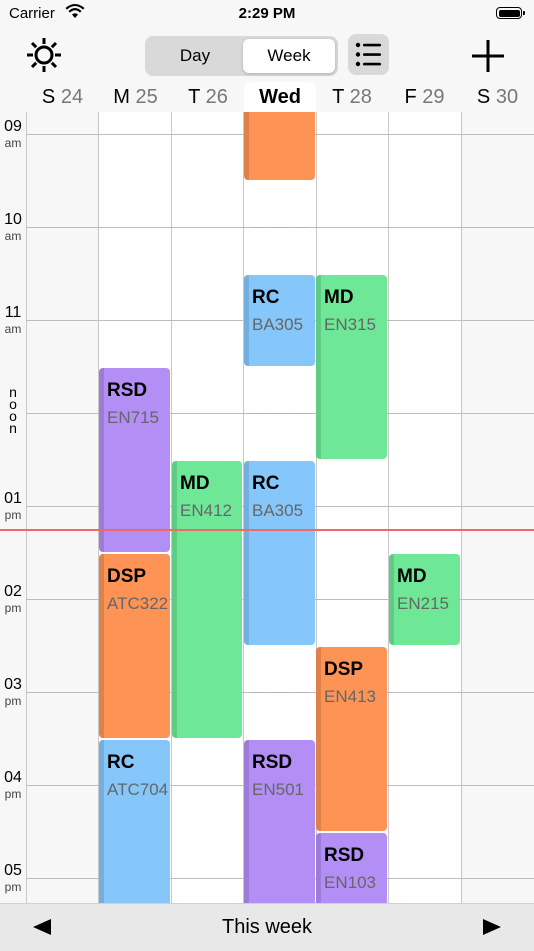  Describe the element at coordinates (13, 410) in the screenshot. I see `noon-label: noon` at that location.